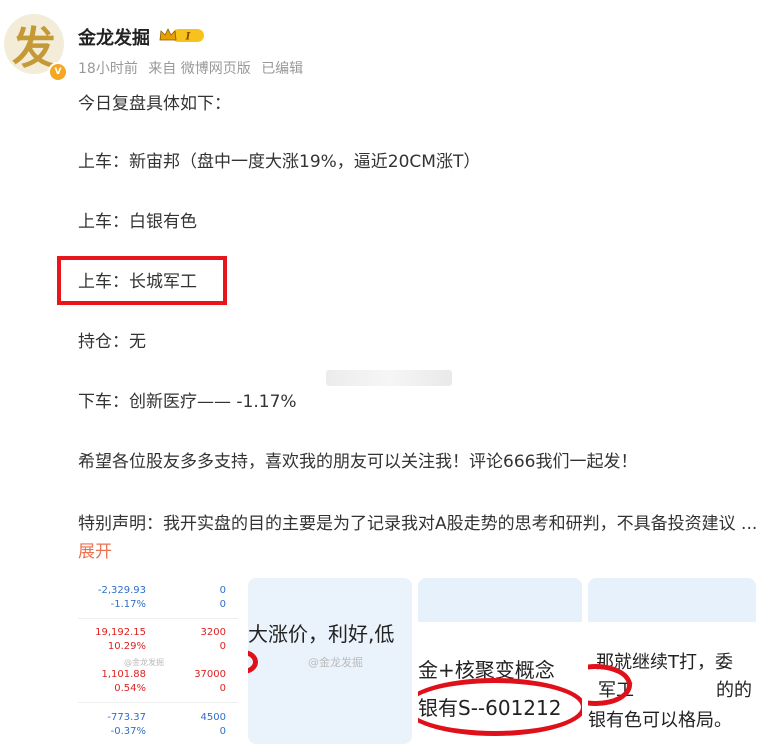 The image size is (774, 753). I want to click on row-qty: 37000, so click(210, 674).